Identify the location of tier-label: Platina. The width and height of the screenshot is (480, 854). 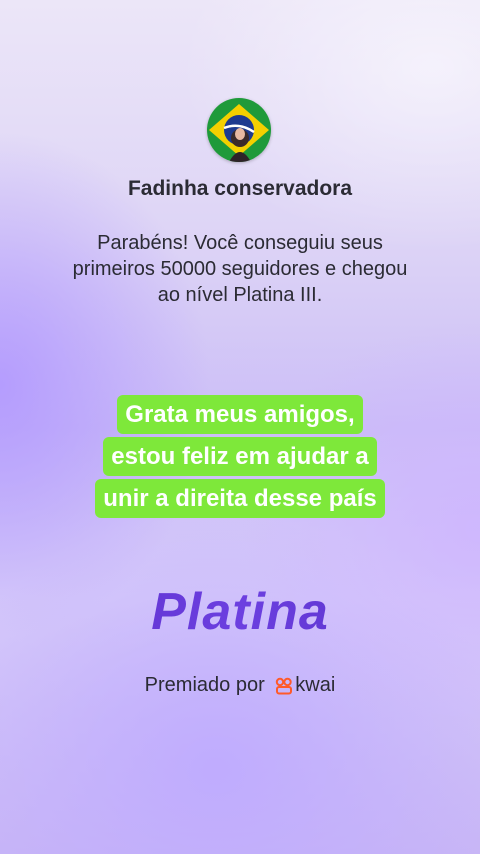
(240, 612).